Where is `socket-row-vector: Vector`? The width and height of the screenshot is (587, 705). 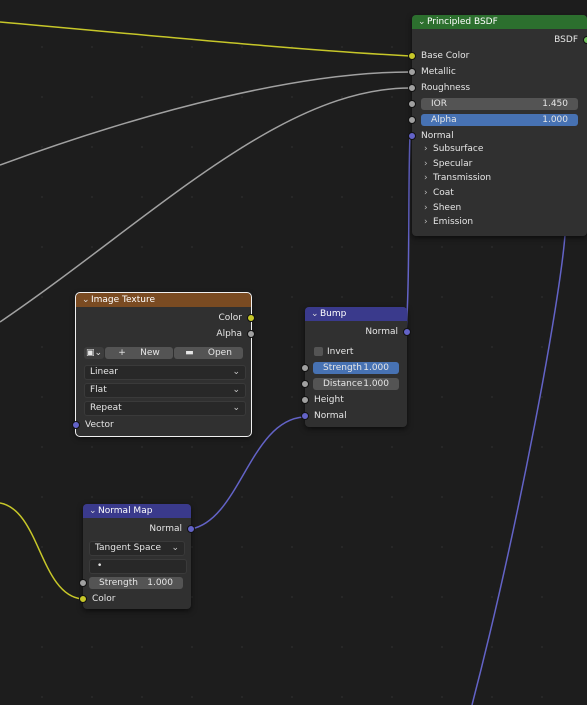
socket-row-vector: Vector is located at coordinates (161, 425).